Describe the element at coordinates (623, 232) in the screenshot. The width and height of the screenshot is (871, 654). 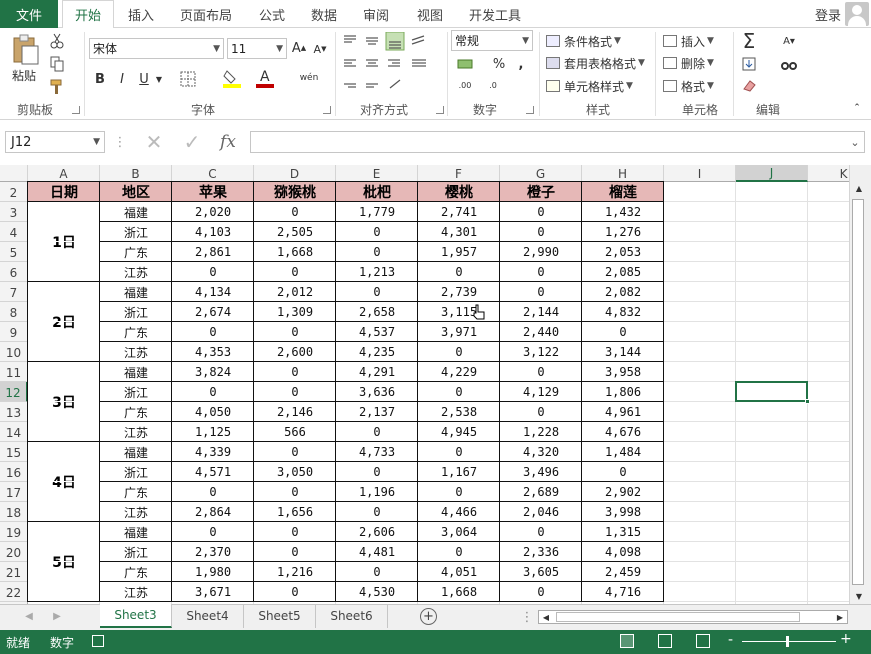
I see `value-cell: 1,276` at that location.